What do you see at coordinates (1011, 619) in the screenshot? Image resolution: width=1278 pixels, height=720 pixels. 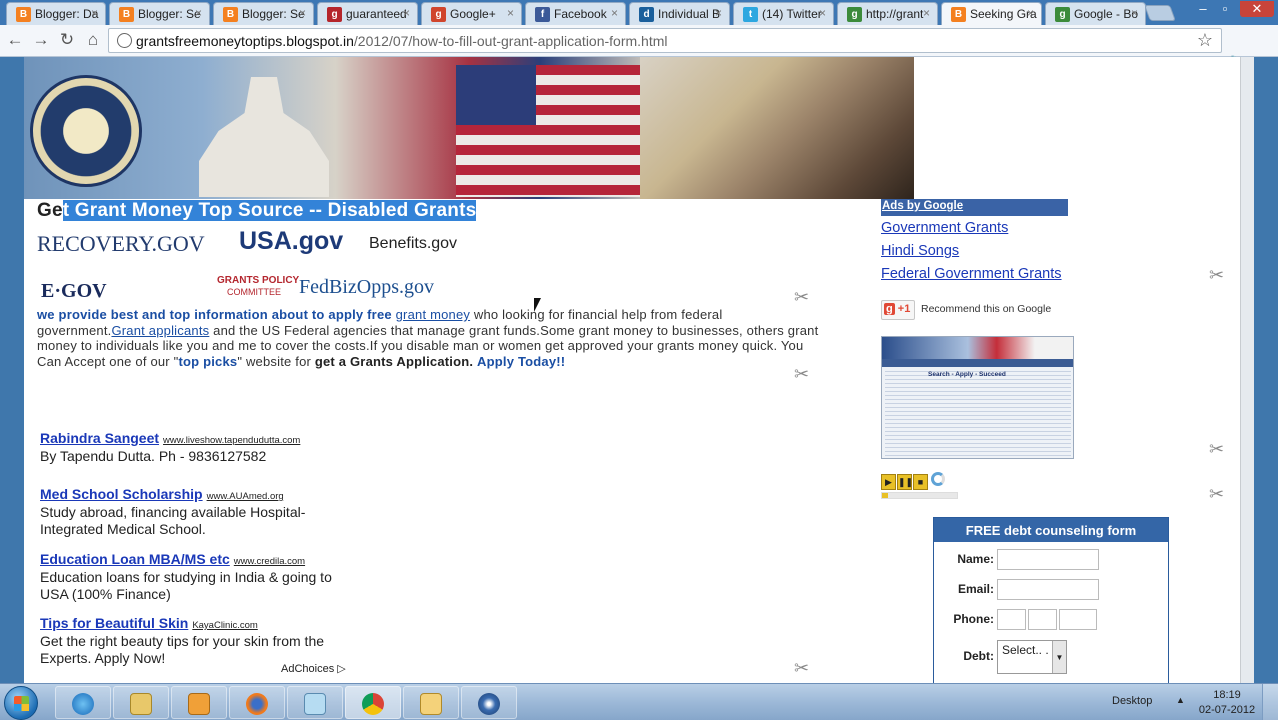 I see `phone-area-field` at bounding box center [1011, 619].